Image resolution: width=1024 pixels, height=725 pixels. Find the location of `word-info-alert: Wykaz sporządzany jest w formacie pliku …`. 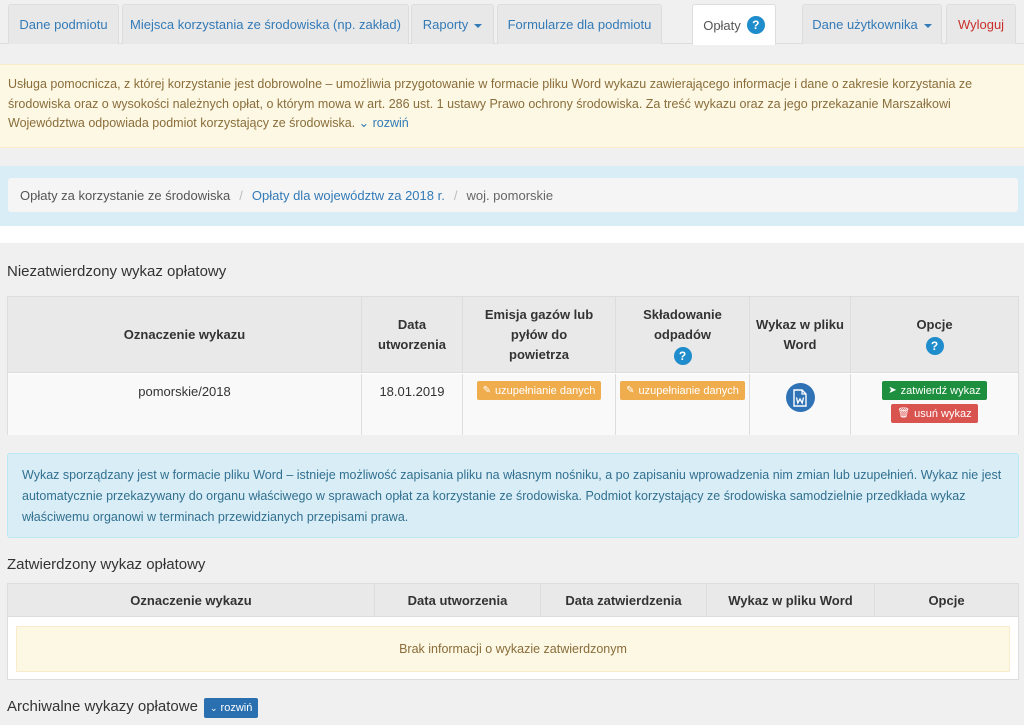

word-info-alert: Wykaz sporządzany jest w formacie pliku … is located at coordinates (513, 495).